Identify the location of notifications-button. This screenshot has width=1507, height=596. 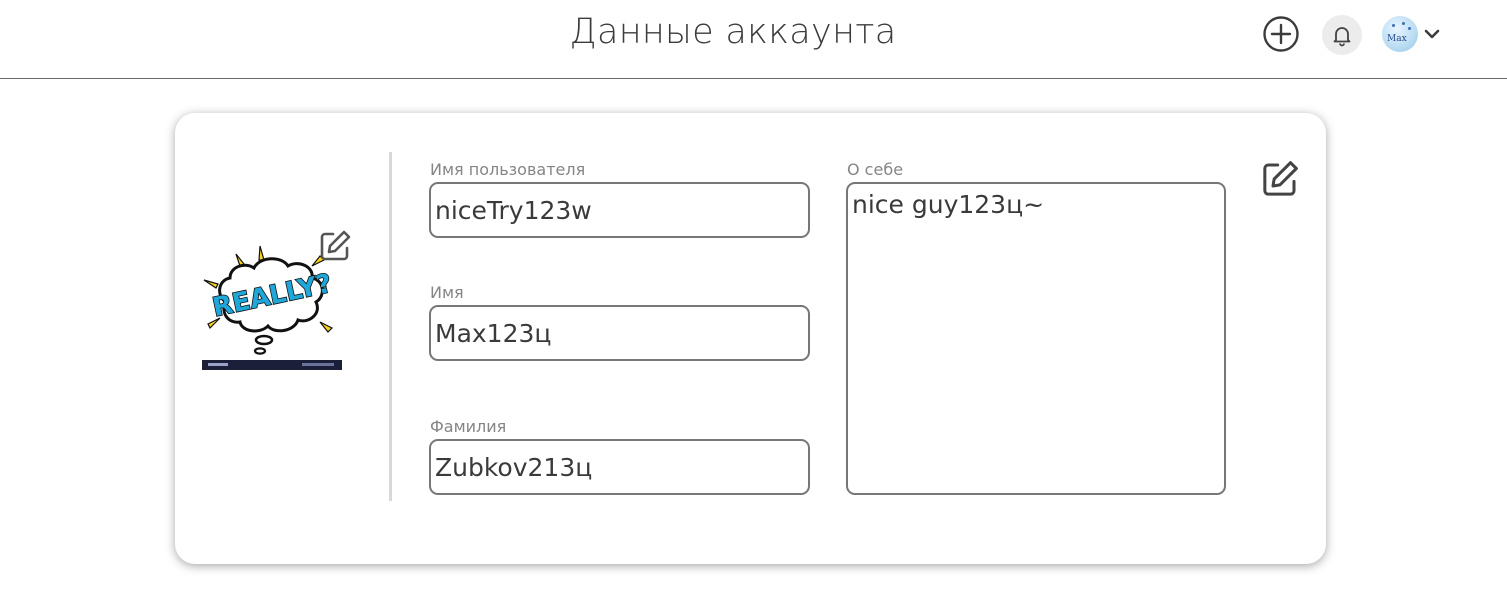
(1342, 35).